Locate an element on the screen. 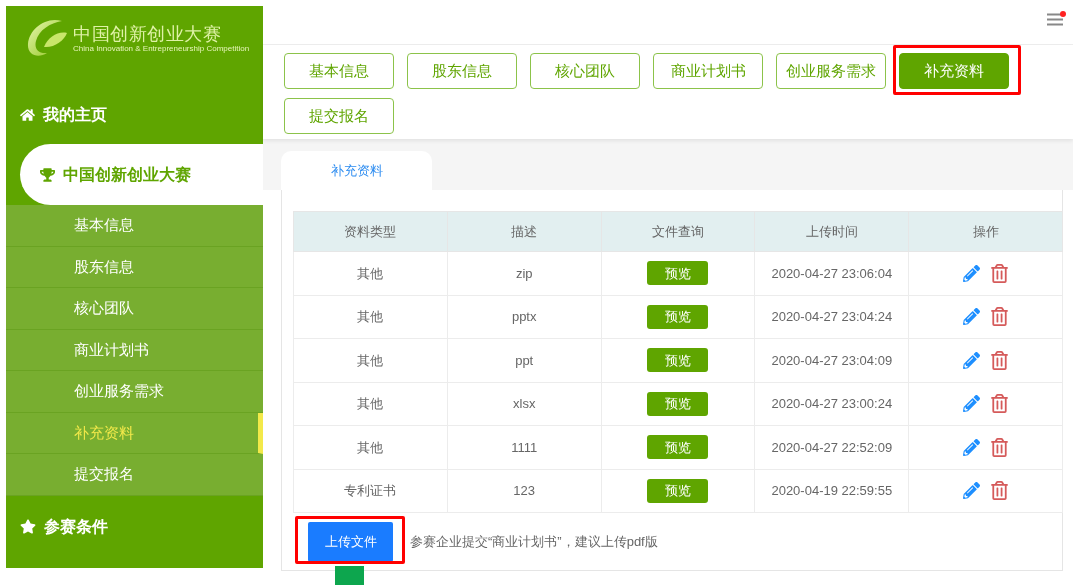 The height and width of the screenshot is (586, 1073). table-cell: 2020-04-27 23:00:24 is located at coordinates (831, 404).